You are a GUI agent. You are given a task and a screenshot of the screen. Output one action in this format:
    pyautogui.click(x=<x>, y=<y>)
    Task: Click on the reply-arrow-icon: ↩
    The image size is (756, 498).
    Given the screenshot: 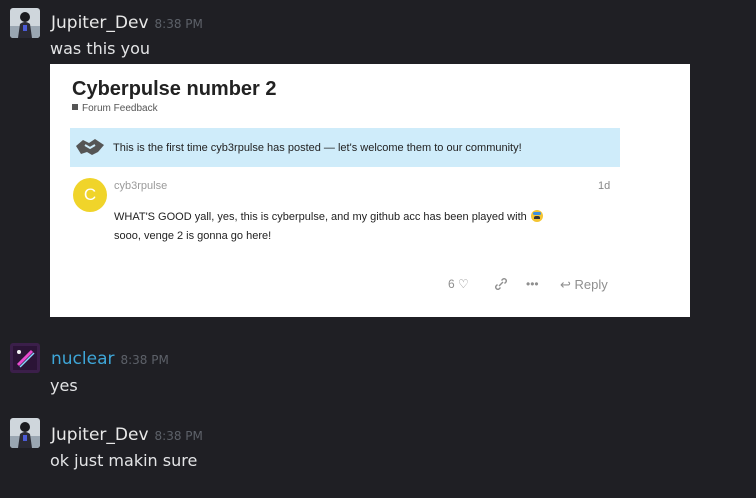 What is the action you would take?
    pyautogui.click(x=565, y=284)
    